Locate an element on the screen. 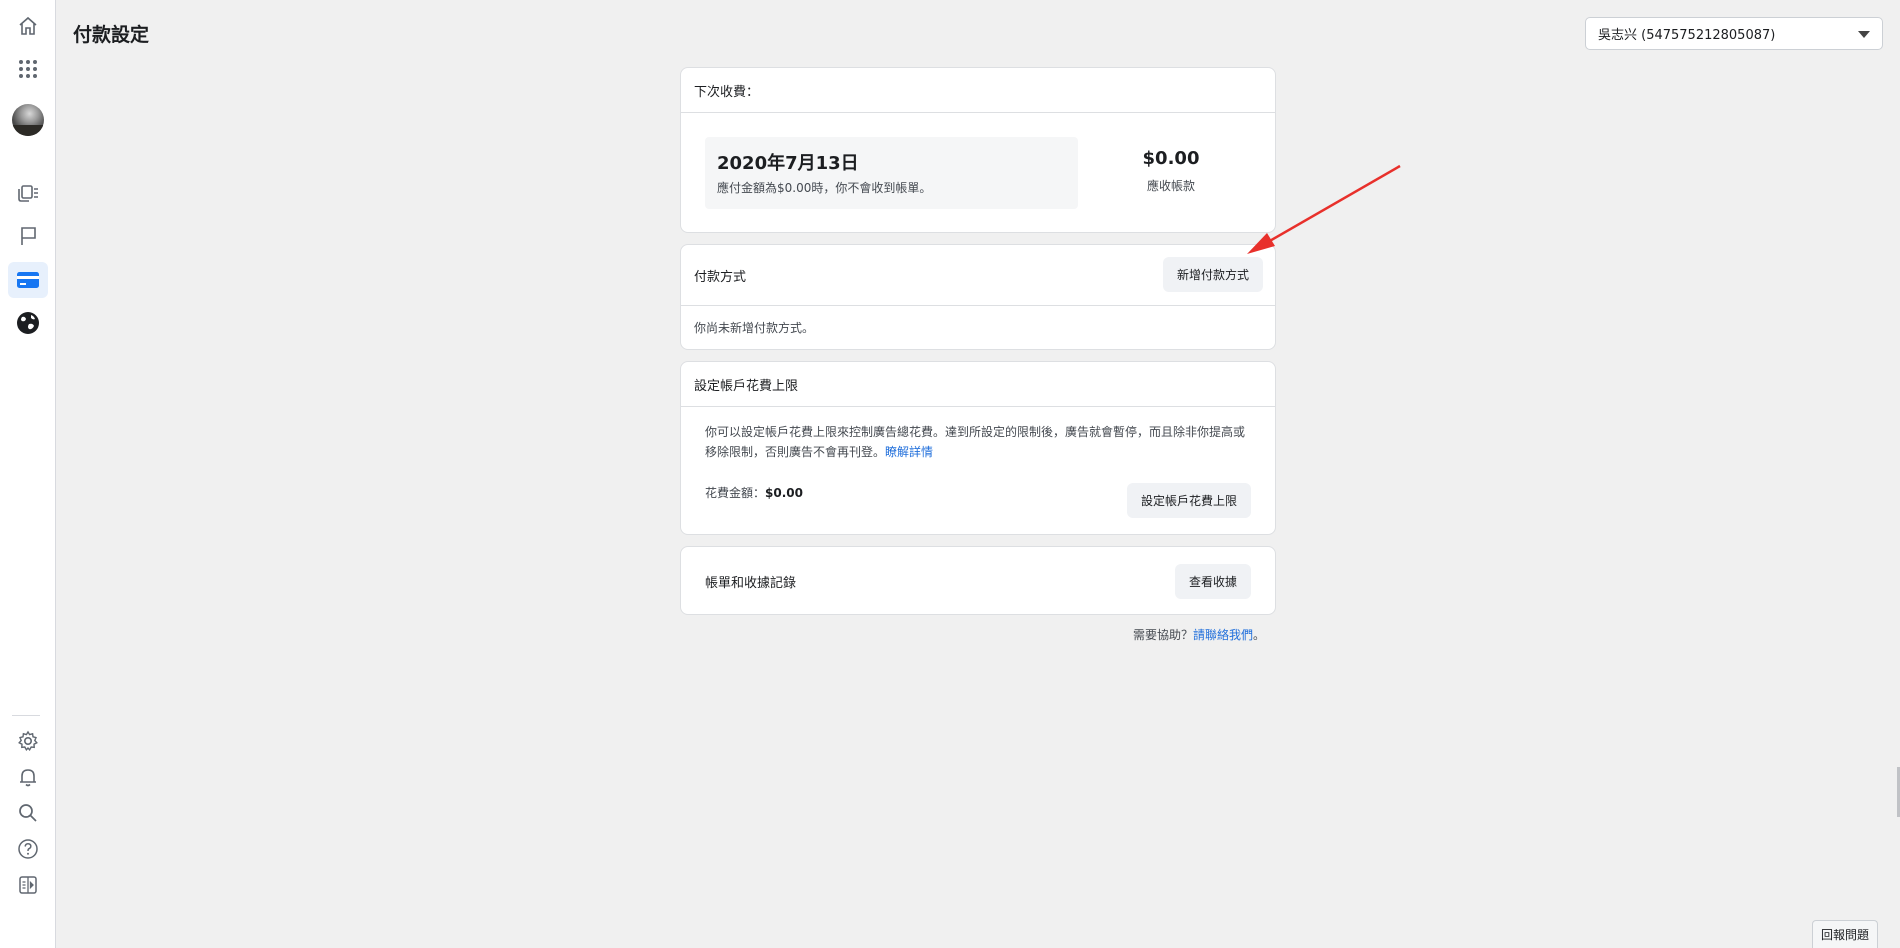 The image size is (1900, 948). help-suffix: 。 is located at coordinates (1259, 635).